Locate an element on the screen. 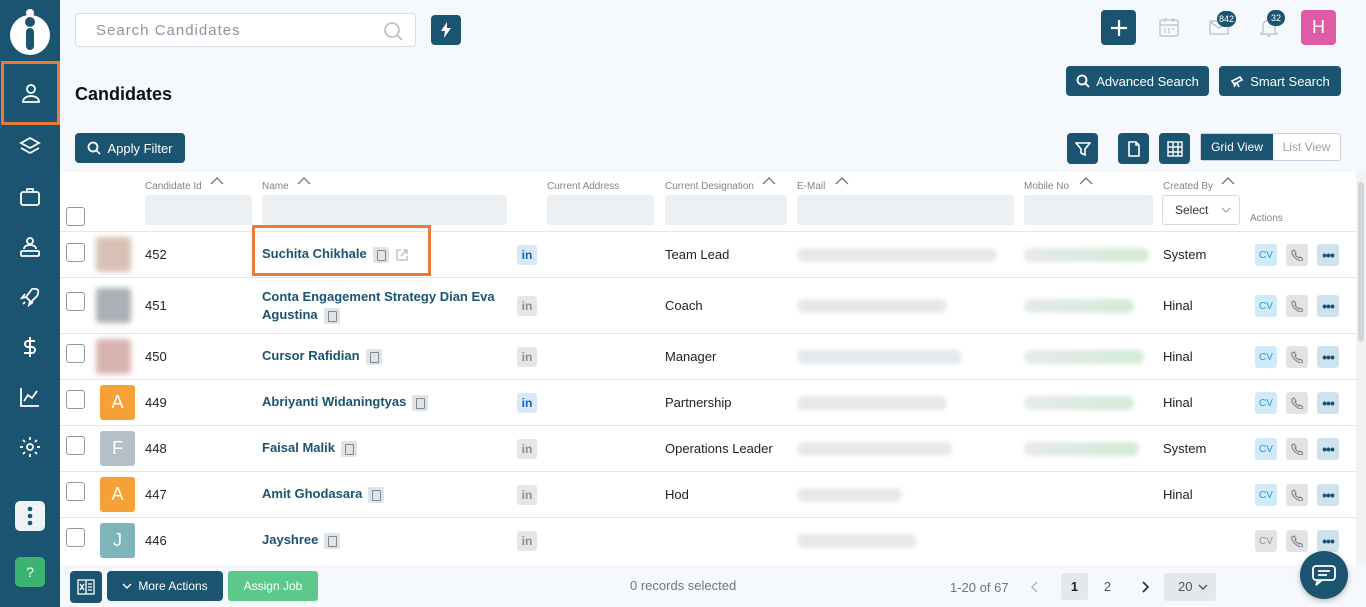 The image size is (1366, 607). nav-jobs is located at coordinates (30, 197).